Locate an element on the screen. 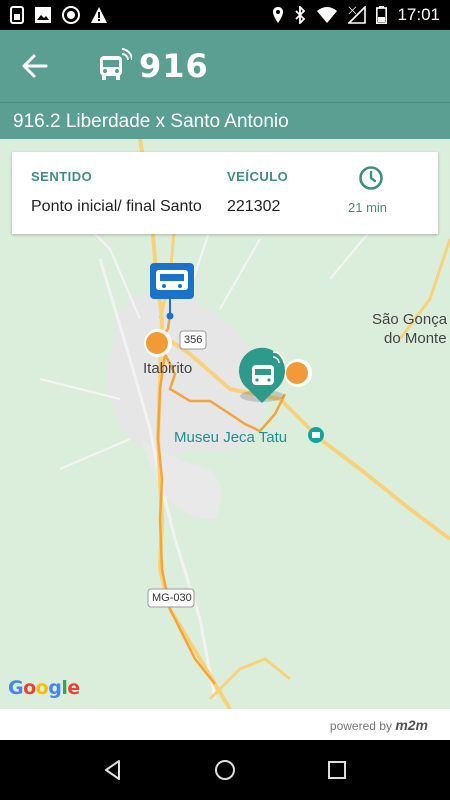 The width and height of the screenshot is (450, 800). bus-realtime-icon is located at coordinates (116, 64).